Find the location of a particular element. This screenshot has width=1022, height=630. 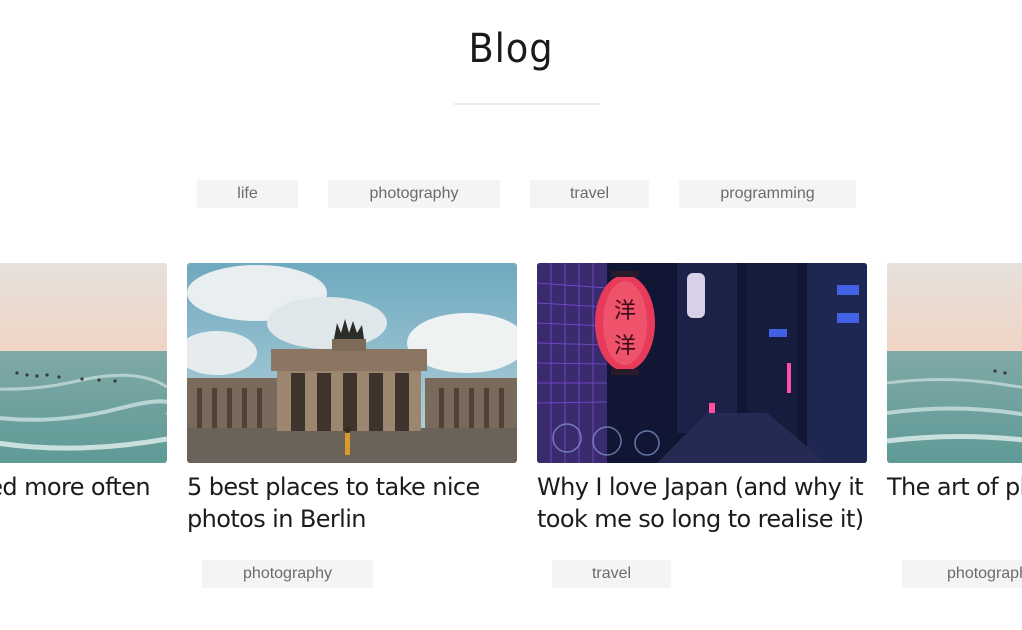

card-title: The art of pho is located at coordinates (954, 487).